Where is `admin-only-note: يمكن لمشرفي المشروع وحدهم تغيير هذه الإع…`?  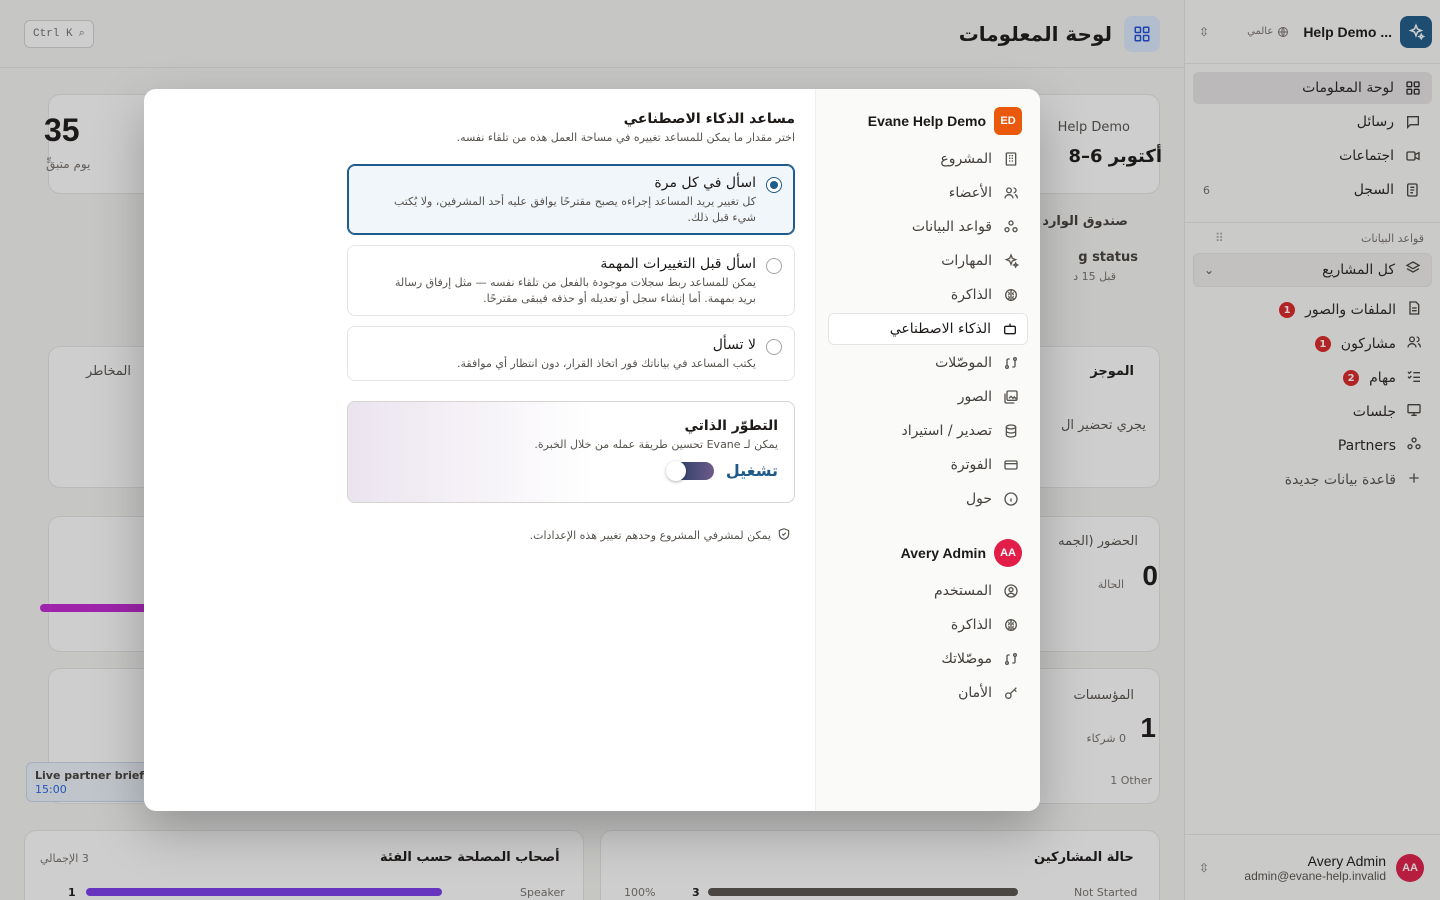 admin-only-note: يمكن لمشرفي المشروع وحدهم تغيير هذه الإع… is located at coordinates (571, 535).